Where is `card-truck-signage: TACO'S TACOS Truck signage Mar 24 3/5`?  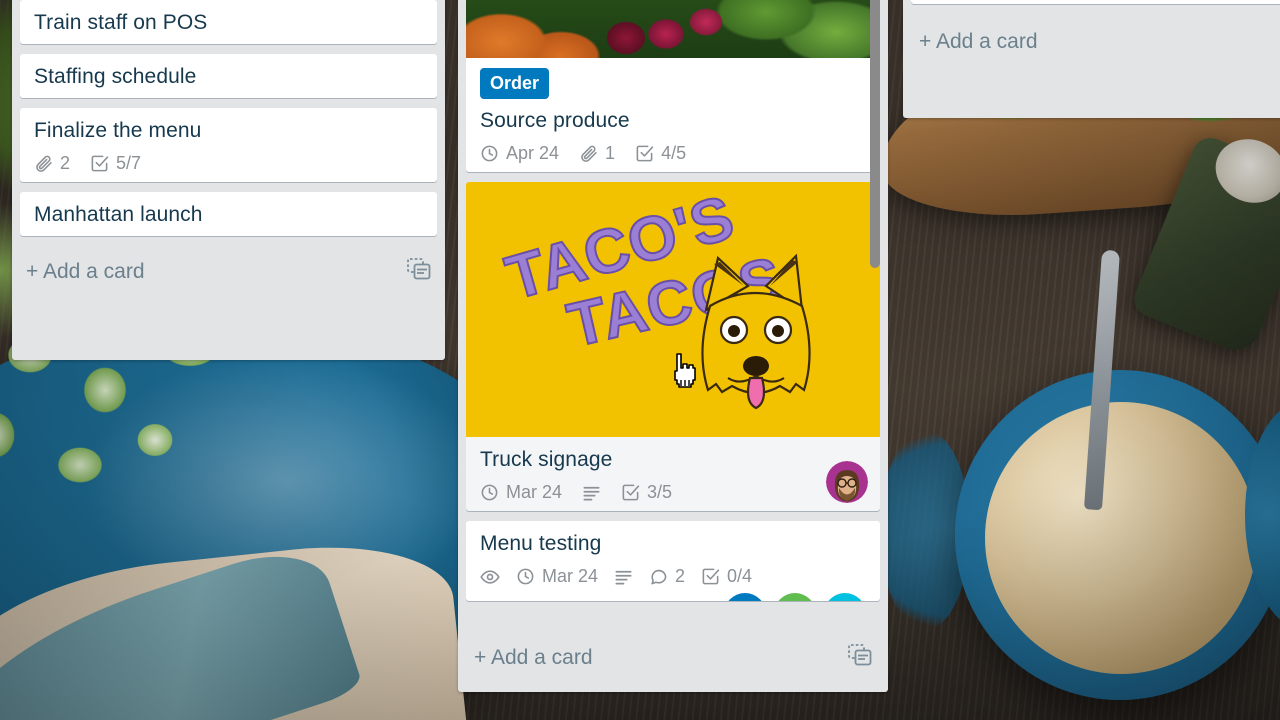 card-truck-signage: TACO'S TACOS Truck signage Mar 24 3/5 is located at coordinates (673, 346).